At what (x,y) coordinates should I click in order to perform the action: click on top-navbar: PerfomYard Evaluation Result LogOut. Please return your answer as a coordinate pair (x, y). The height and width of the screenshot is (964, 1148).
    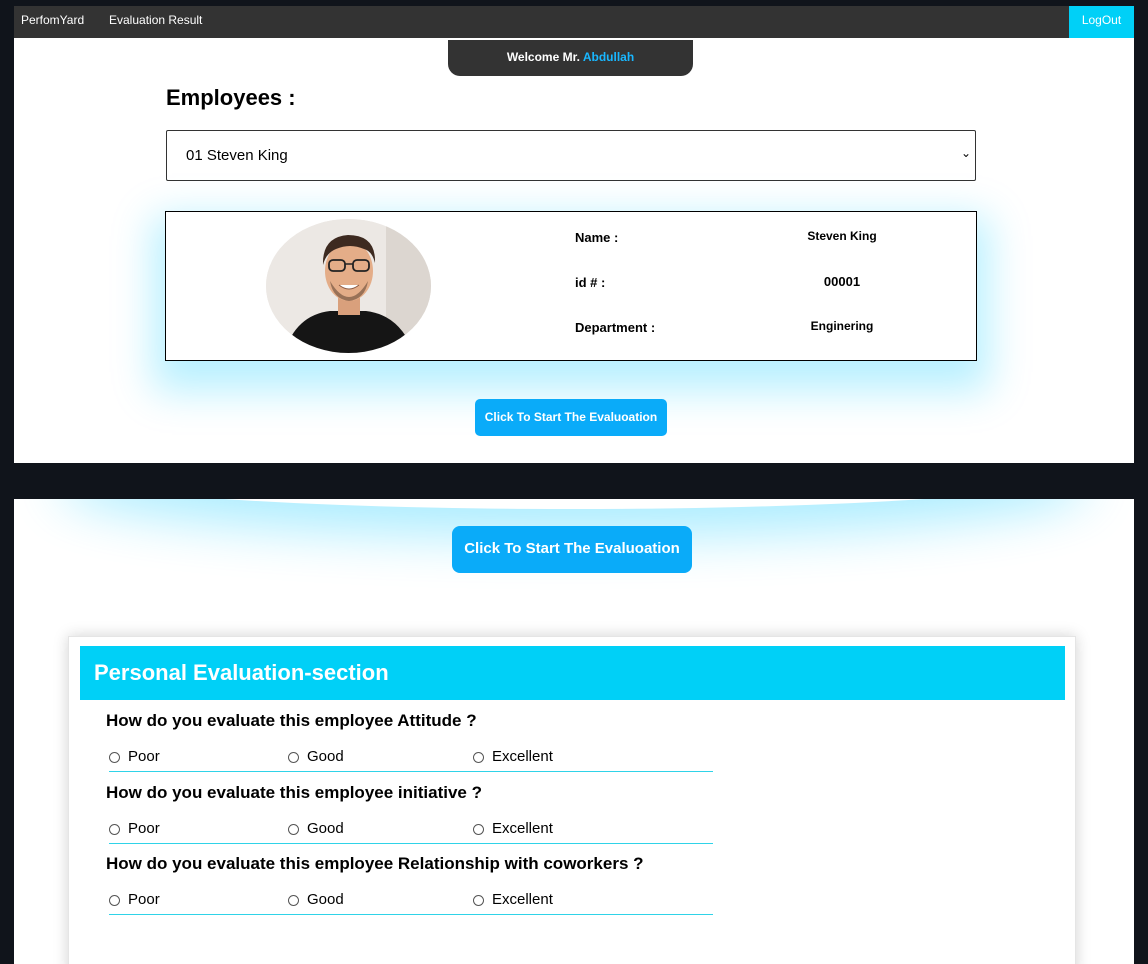
    Looking at the image, I should click on (574, 22).